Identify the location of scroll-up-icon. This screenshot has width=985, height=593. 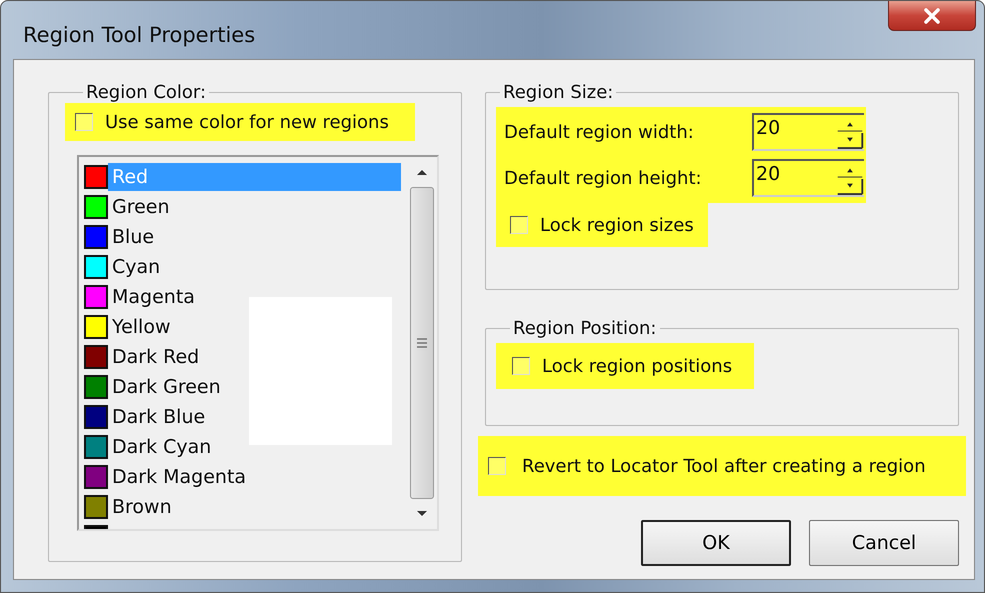
(422, 172).